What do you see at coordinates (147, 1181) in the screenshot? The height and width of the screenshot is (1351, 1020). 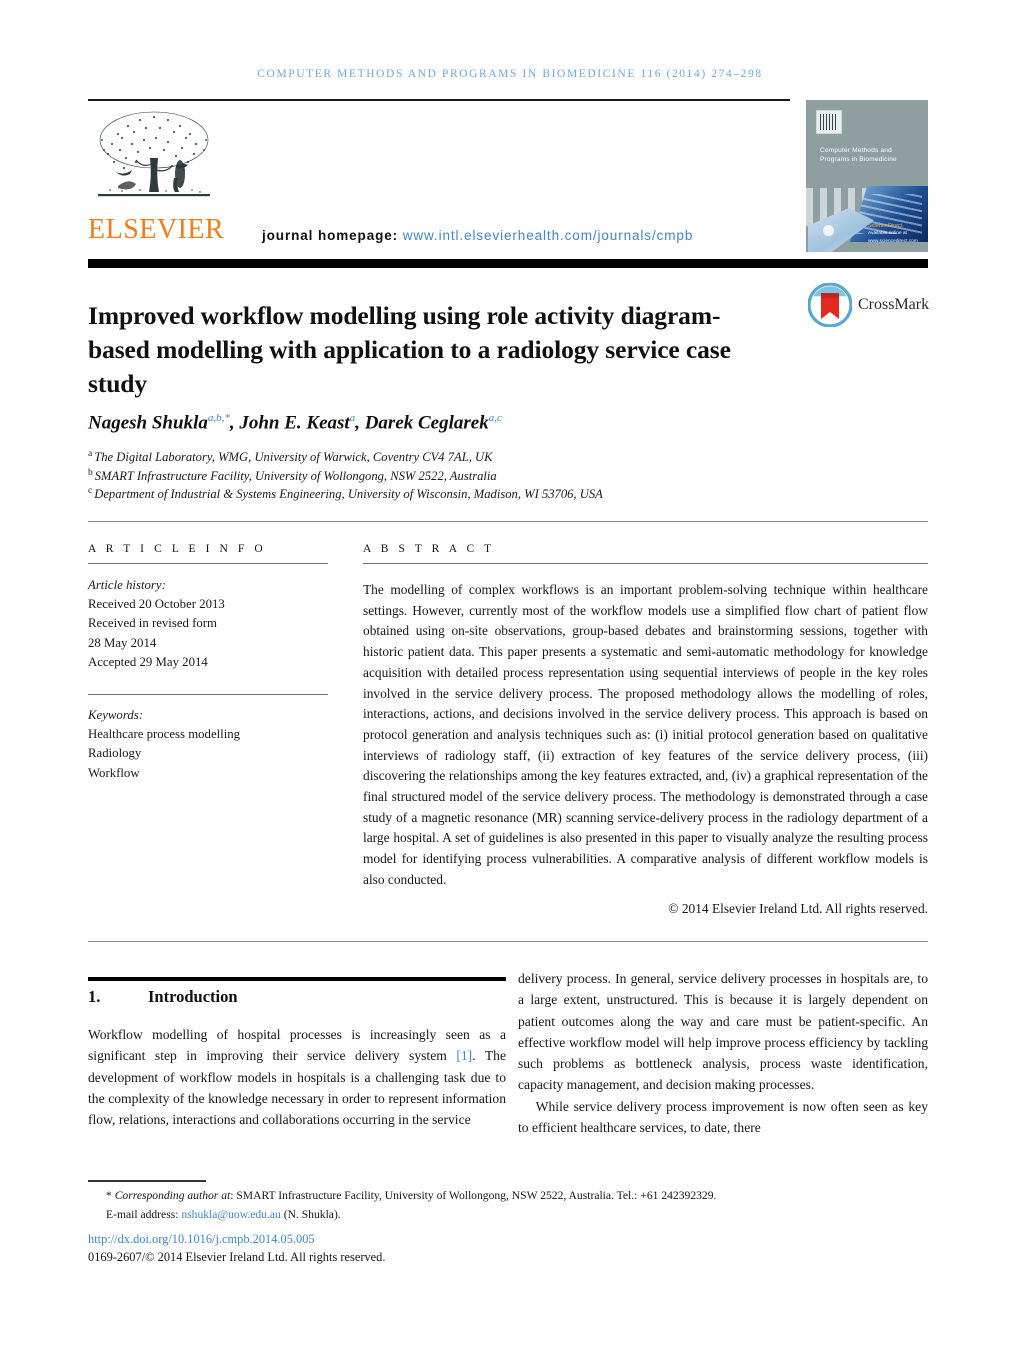 I see `footnote-rule` at bounding box center [147, 1181].